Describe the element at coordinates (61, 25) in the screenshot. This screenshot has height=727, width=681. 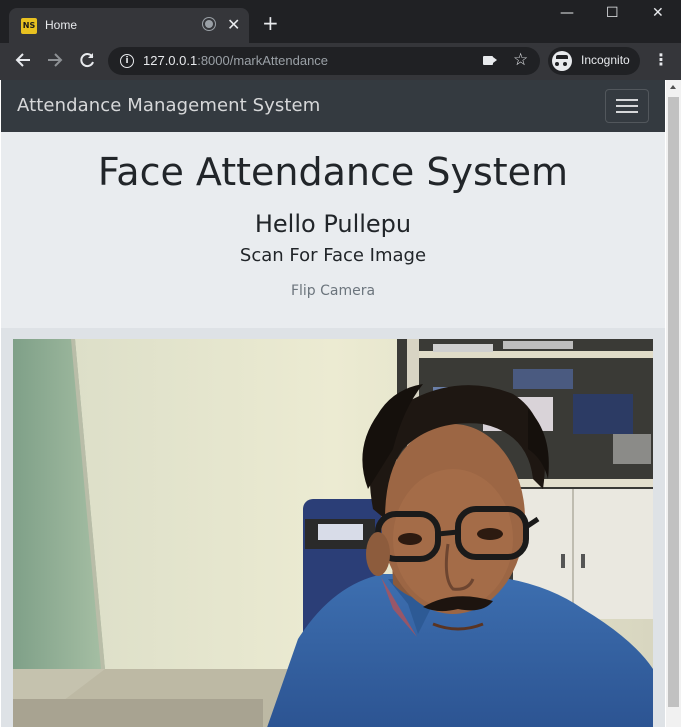
I see `tab-title: Home` at that location.